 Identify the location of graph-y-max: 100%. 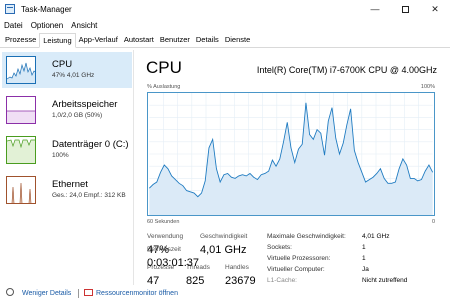
(427, 87).